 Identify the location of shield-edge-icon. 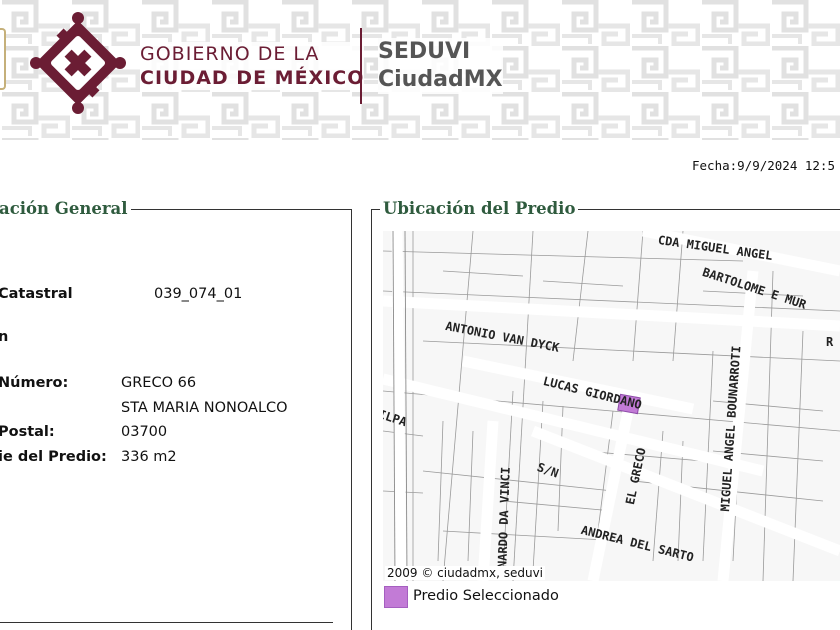
(3, 59).